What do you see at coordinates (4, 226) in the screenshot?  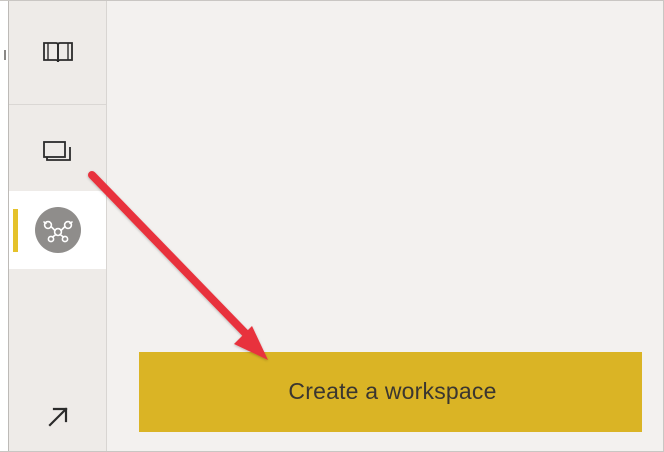 I see `left-edge` at bounding box center [4, 226].